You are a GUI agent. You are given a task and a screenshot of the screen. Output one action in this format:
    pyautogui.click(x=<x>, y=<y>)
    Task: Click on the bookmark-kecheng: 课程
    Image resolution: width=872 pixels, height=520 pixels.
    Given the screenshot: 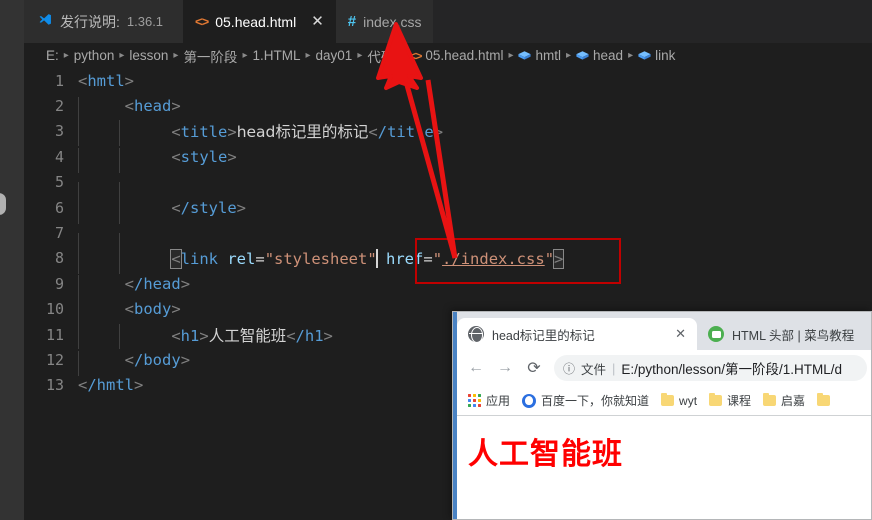 What is the action you would take?
    pyautogui.click(x=730, y=400)
    